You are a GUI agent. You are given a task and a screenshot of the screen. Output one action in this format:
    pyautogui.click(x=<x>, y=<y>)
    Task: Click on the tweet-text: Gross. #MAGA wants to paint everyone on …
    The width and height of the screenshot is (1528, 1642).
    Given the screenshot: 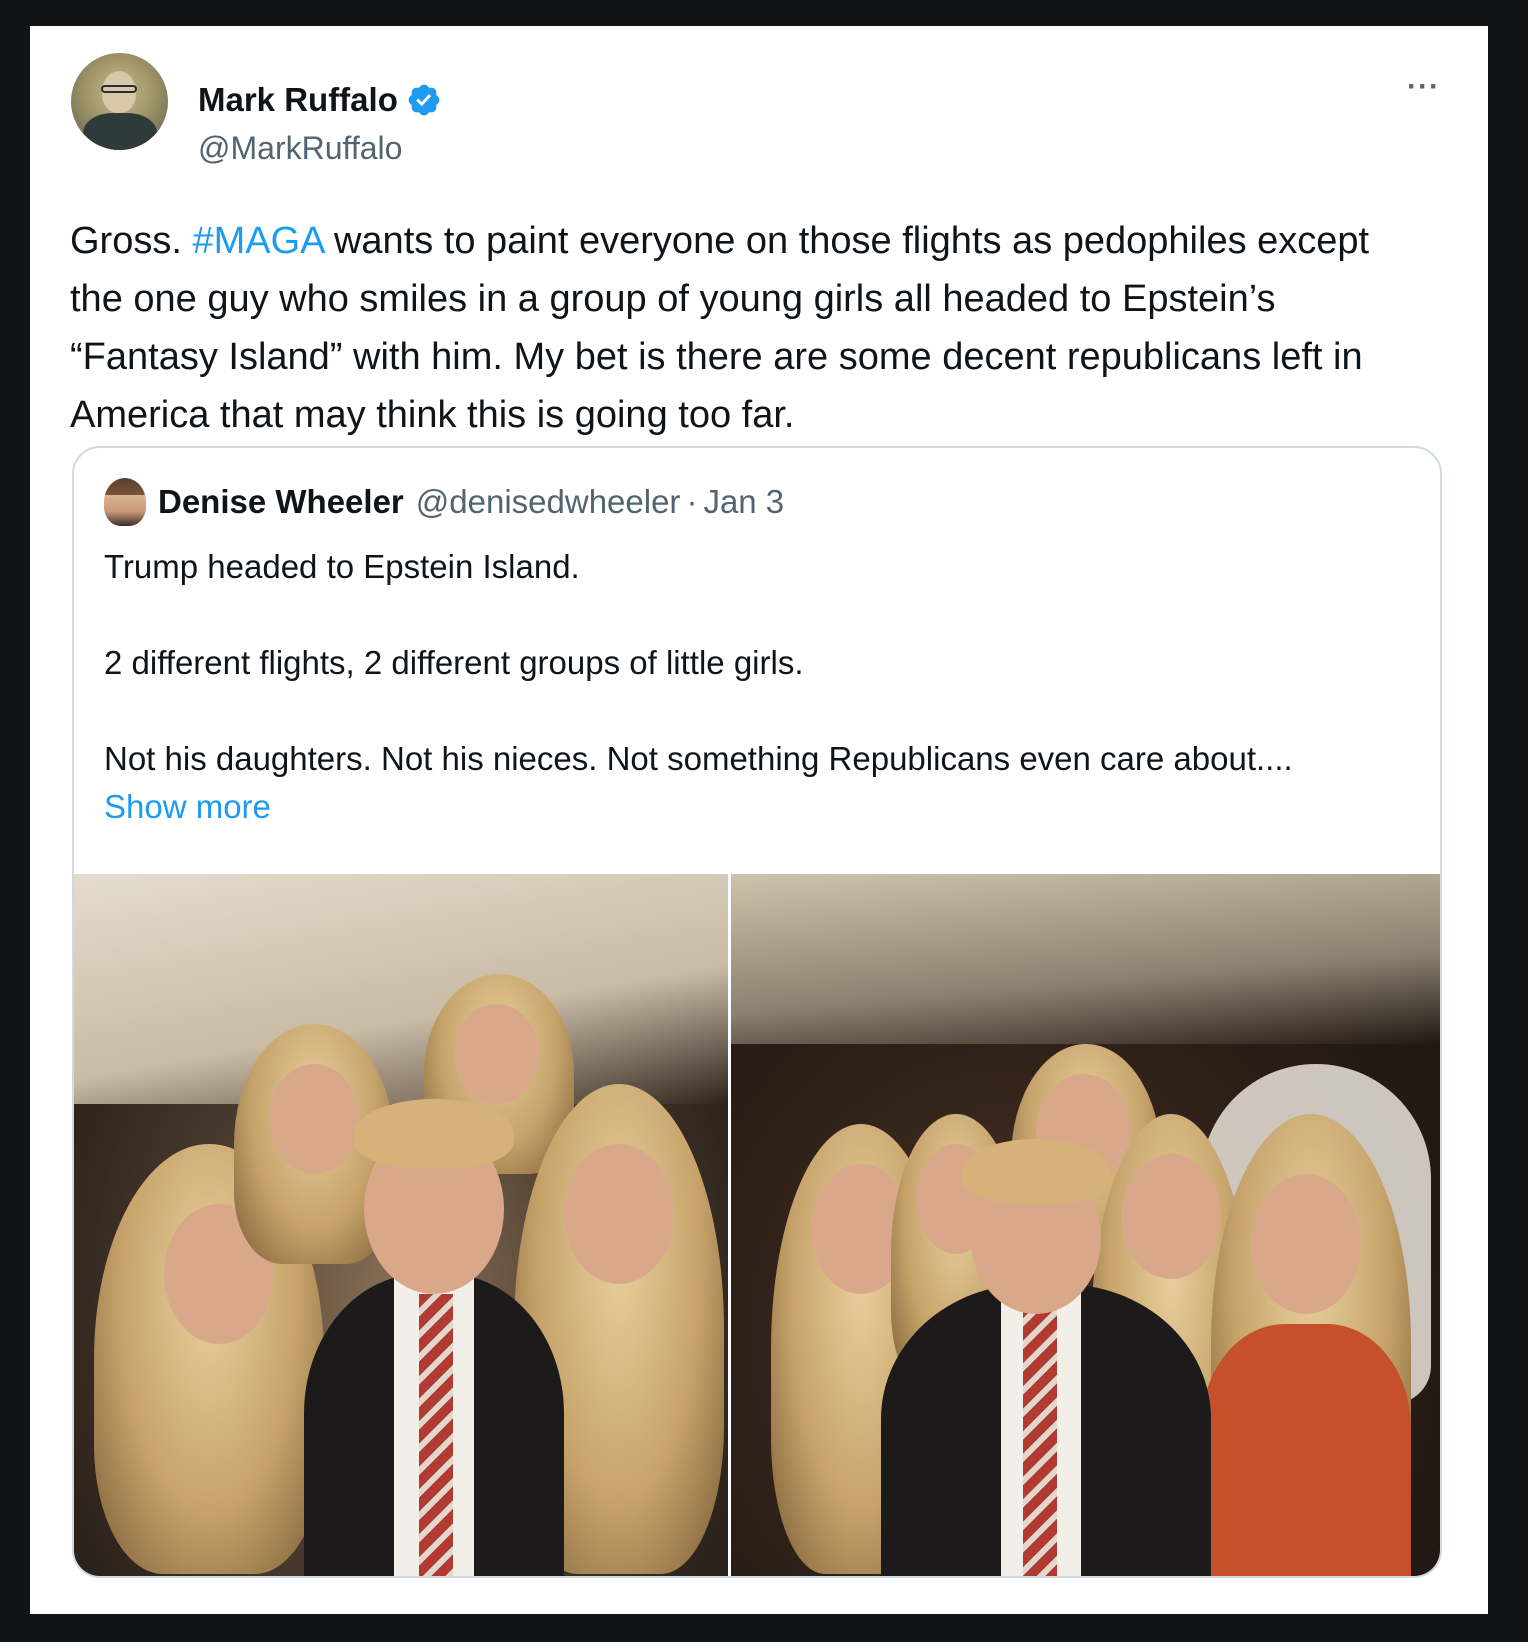 What is the action you would take?
    pyautogui.click(x=740, y=328)
    